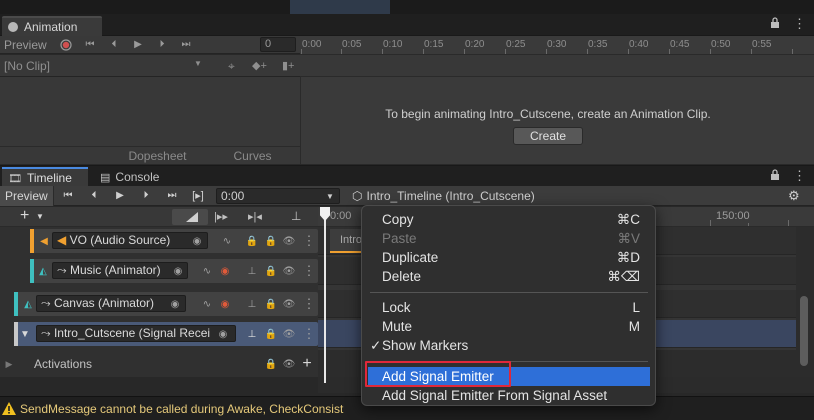 The height and width of the screenshot is (420, 814). Describe the element at coordinates (157, 155) in the screenshot. I see `tab-dopesheet: Dopesheet` at that location.